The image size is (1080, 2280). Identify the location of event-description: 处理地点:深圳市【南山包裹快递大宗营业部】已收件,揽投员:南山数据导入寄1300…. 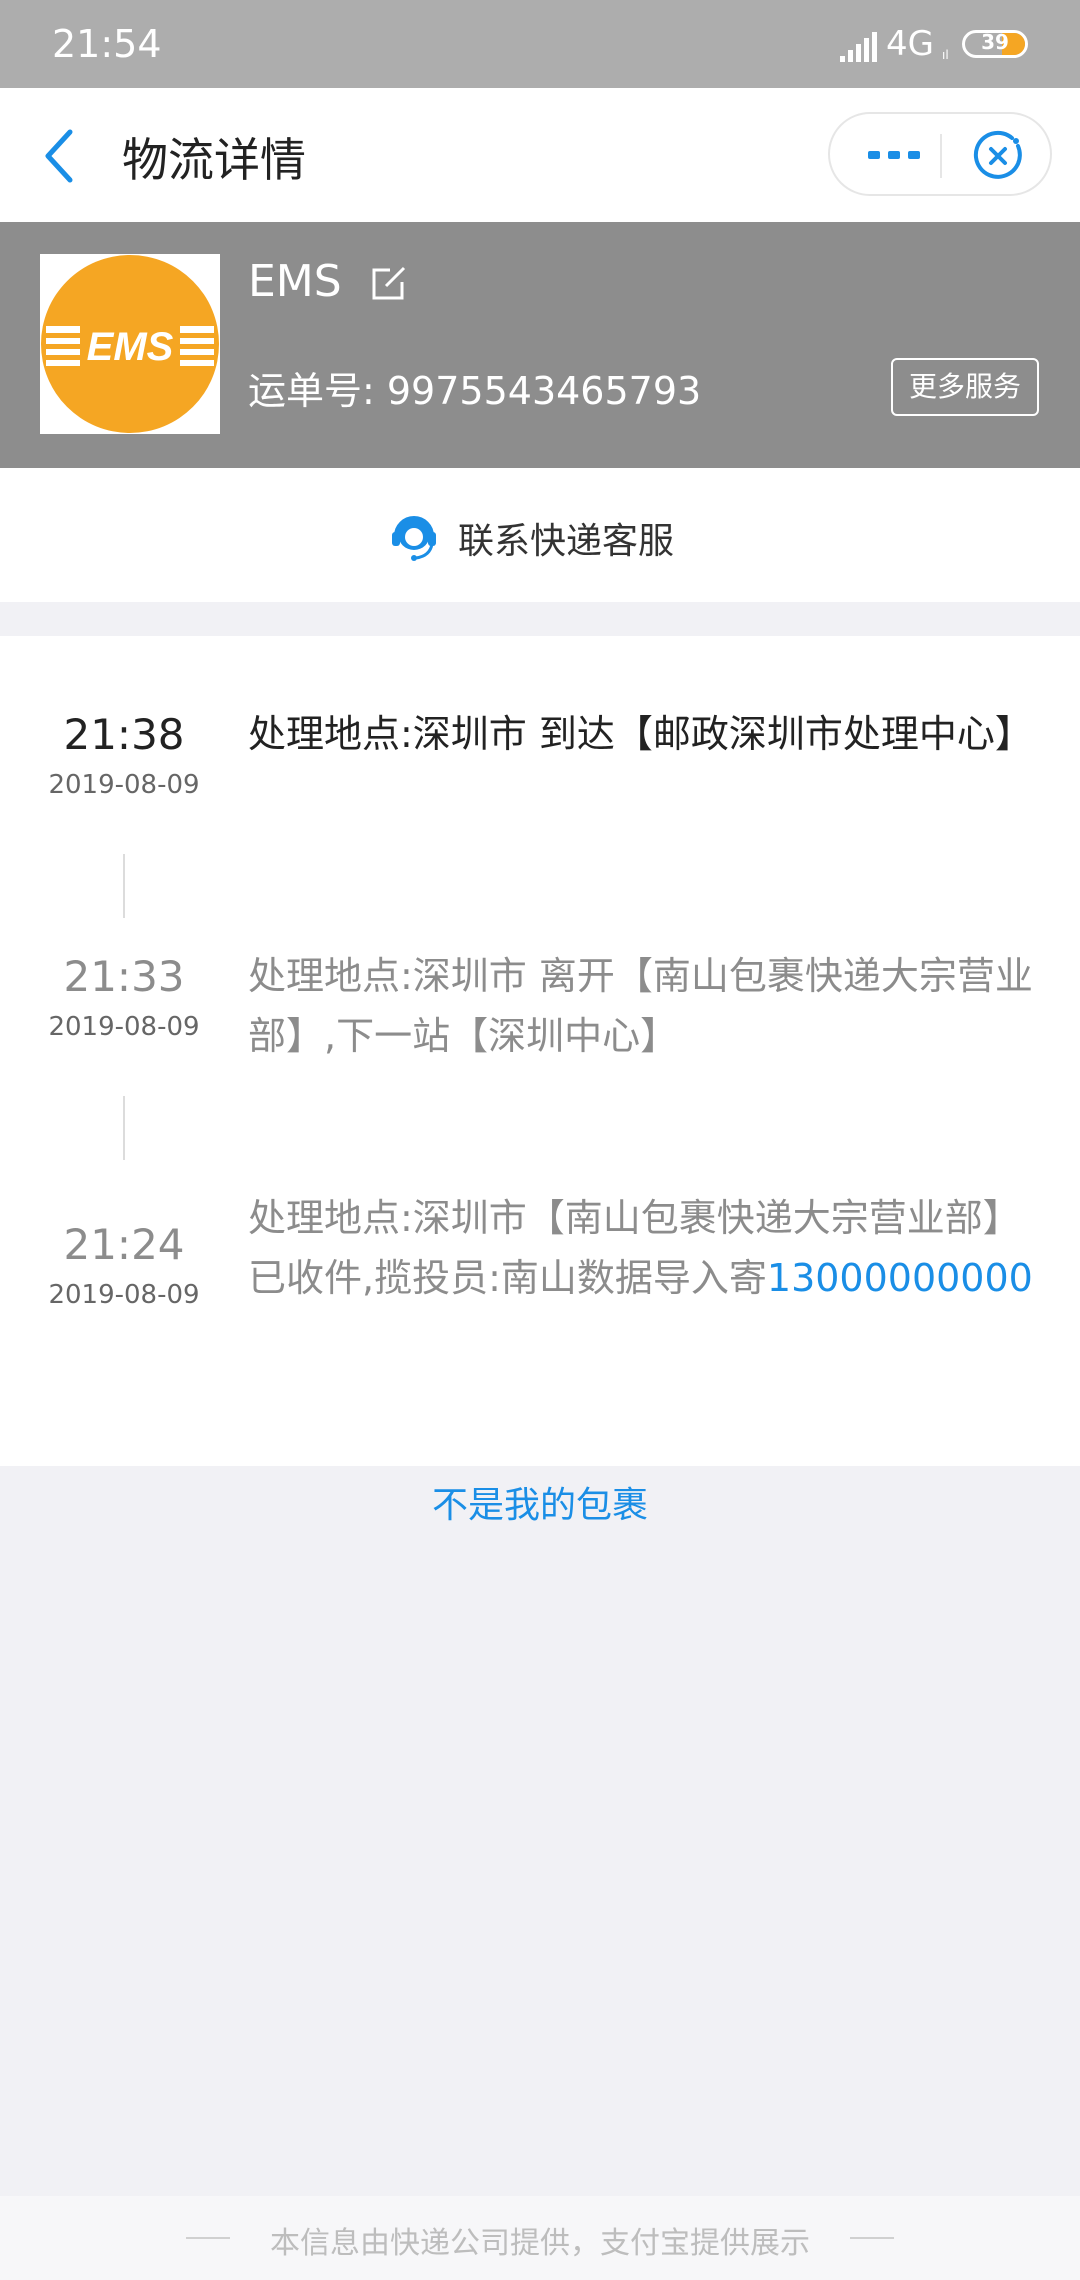
(644, 1248).